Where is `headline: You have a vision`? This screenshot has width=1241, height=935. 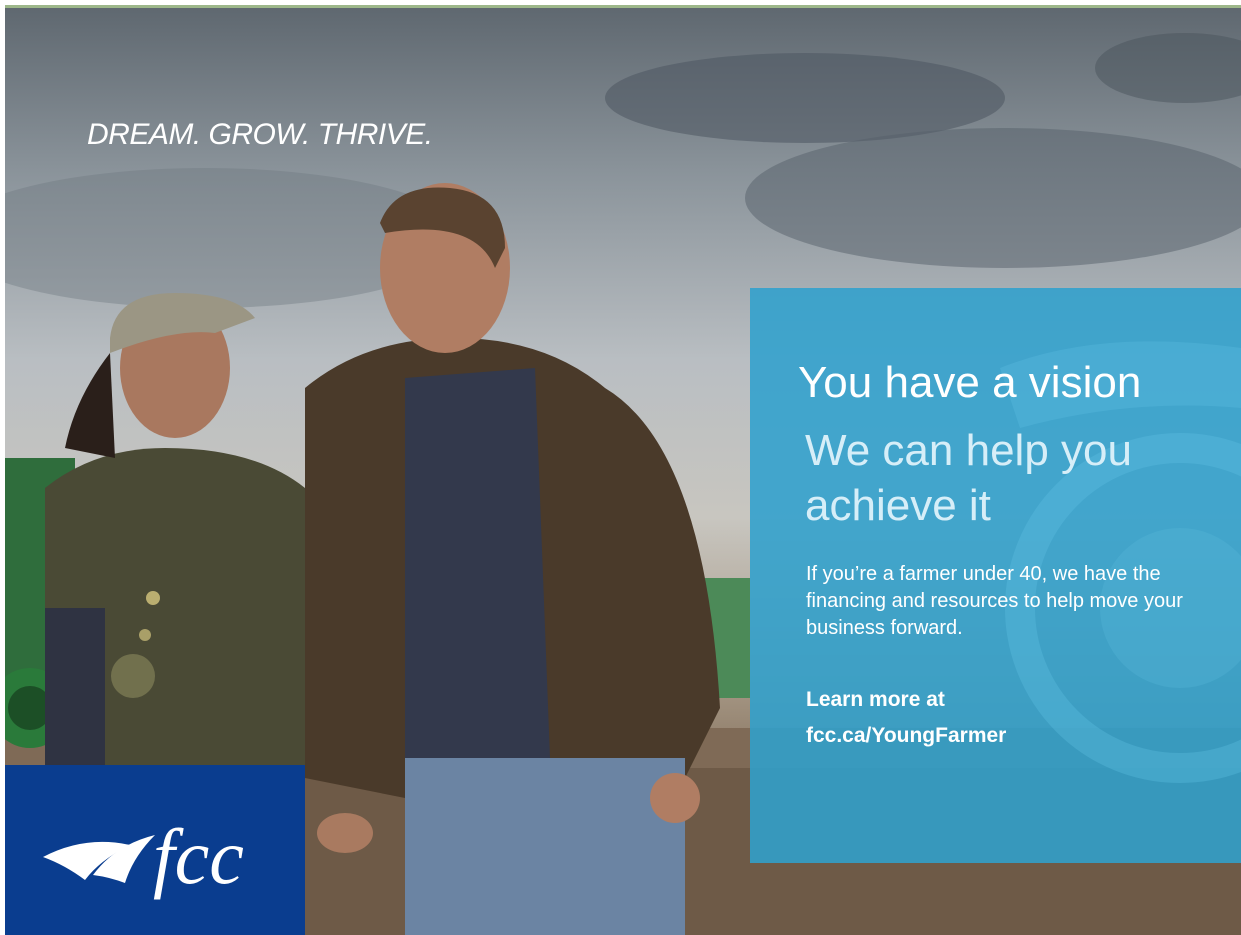
headline: You have a vision is located at coordinates (970, 382).